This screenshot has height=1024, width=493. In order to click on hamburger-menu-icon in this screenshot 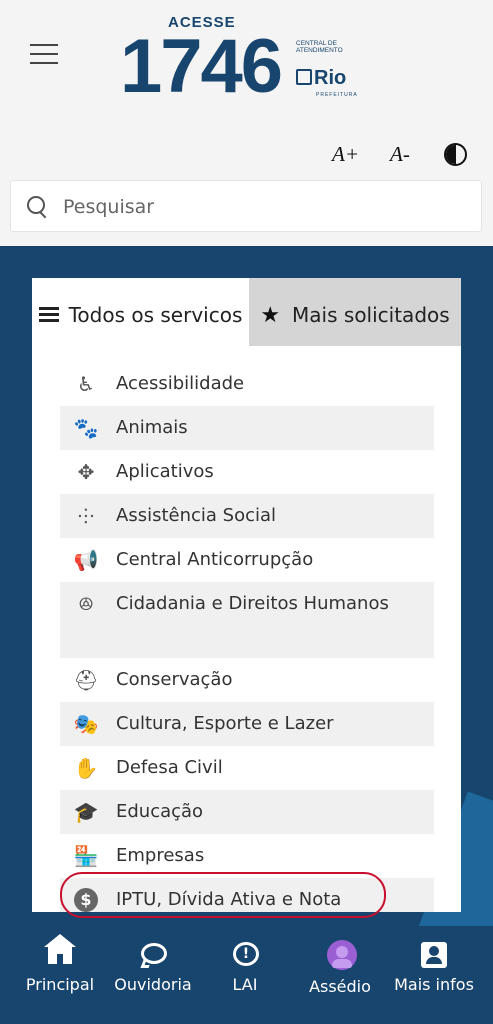, I will do `click(44, 54)`.